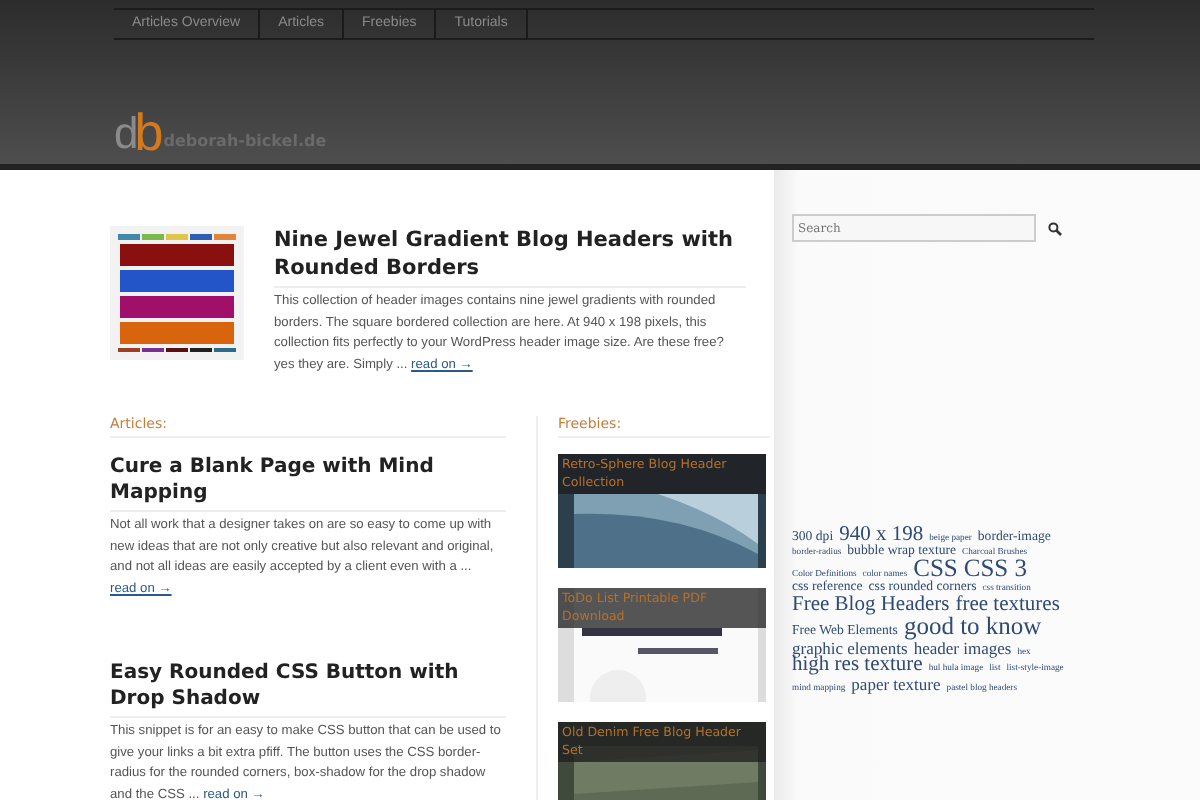 The height and width of the screenshot is (800, 1200). What do you see at coordinates (1007, 604) in the screenshot?
I see `tag-link: free textures` at bounding box center [1007, 604].